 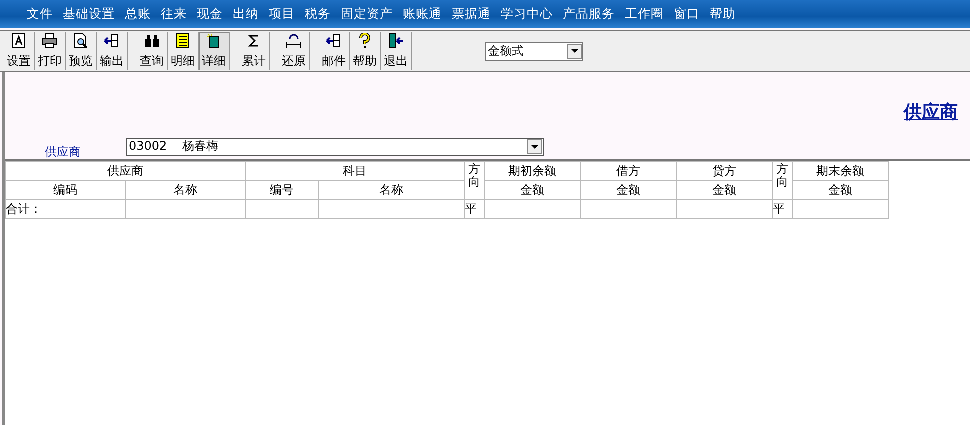 What do you see at coordinates (254, 51) in the screenshot?
I see `toolbar-button: 累计` at bounding box center [254, 51].